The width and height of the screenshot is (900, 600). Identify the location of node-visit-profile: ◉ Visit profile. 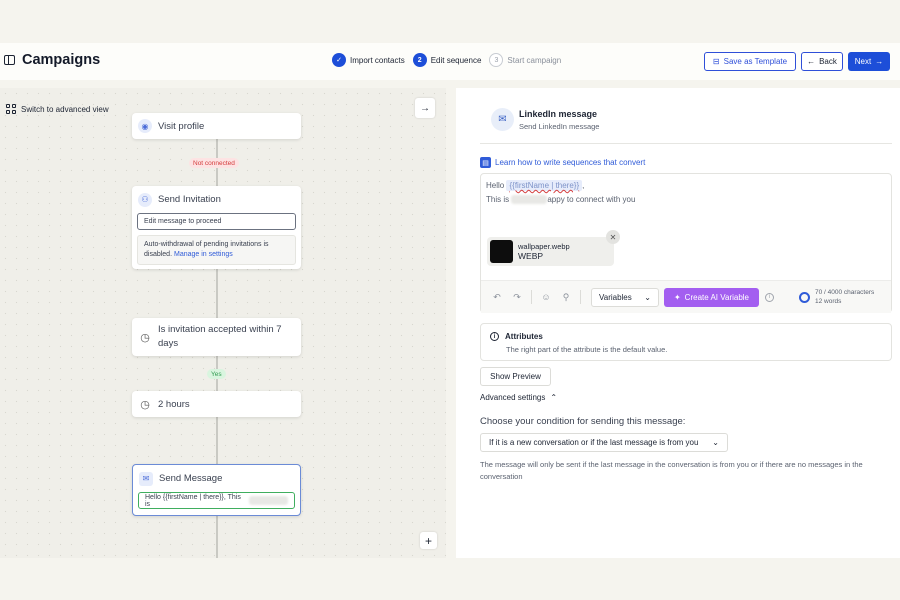
(216, 126).